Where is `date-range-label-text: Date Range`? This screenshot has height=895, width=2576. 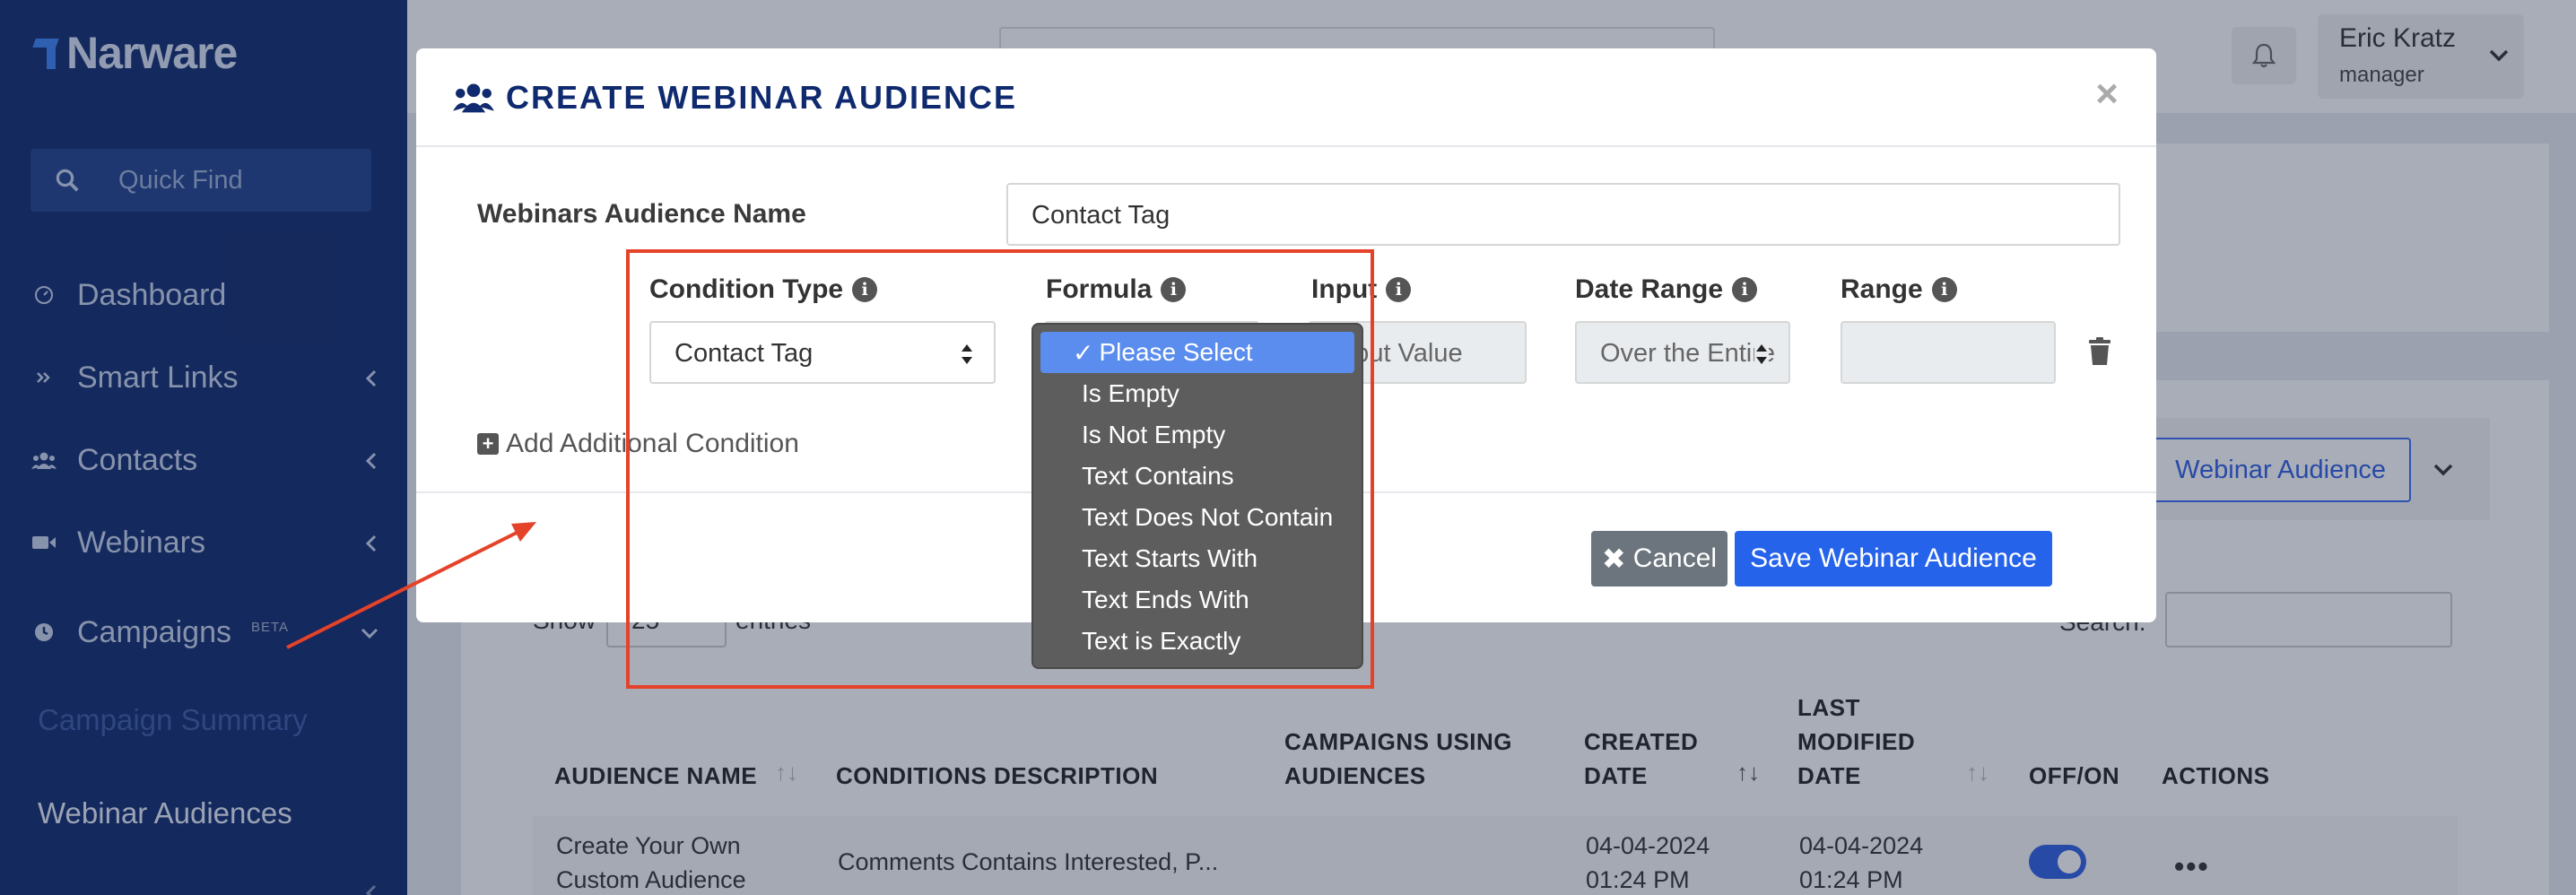
date-range-label-text: Date Range is located at coordinates (1649, 289).